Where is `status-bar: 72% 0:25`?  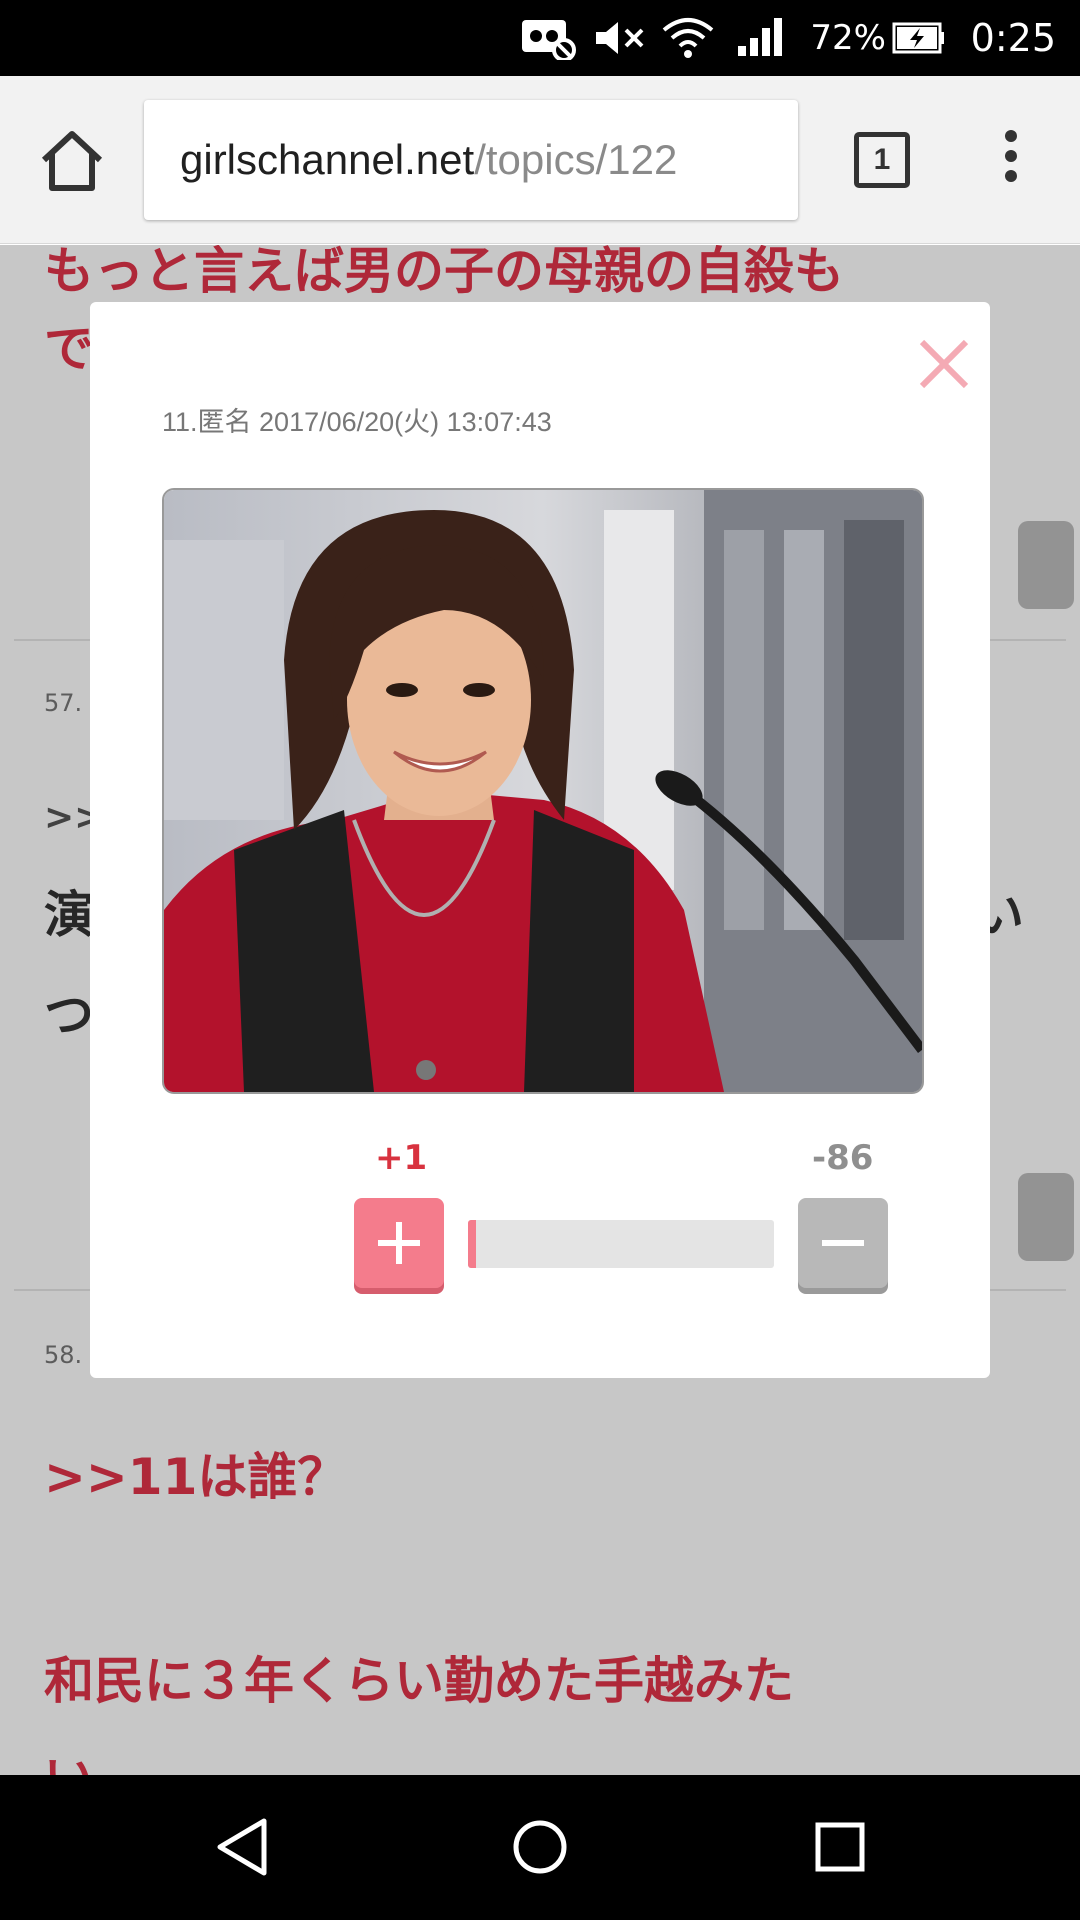
status-bar: 72% 0:25 is located at coordinates (540, 38).